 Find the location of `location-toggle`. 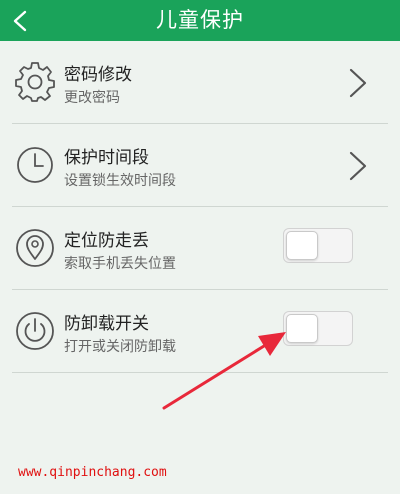

location-toggle is located at coordinates (318, 245).